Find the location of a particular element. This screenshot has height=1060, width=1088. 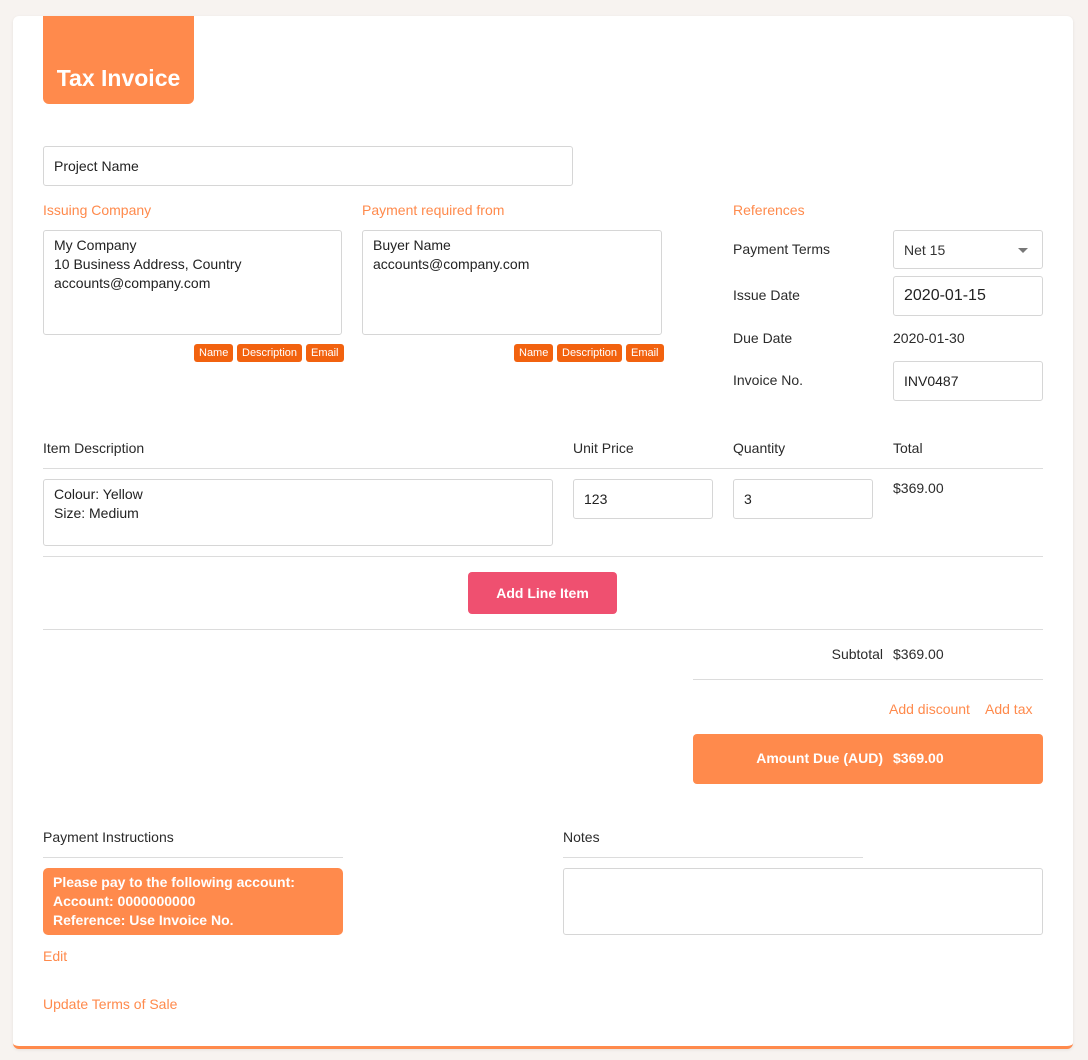

item-description-textarea: Colour: Yellow Size: Medium is located at coordinates (298, 512).